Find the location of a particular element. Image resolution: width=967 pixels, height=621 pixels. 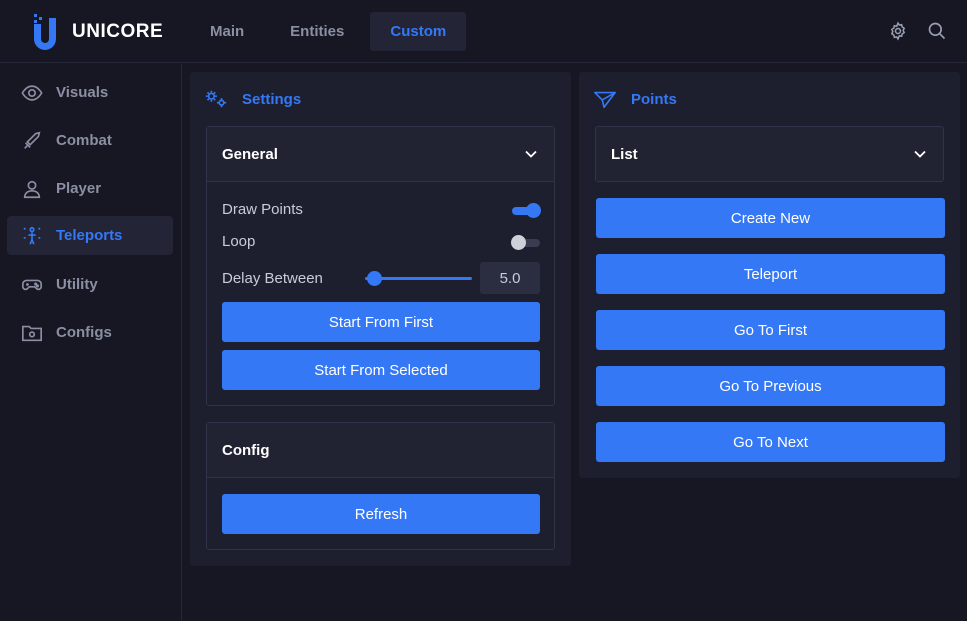

sidebar-item-visuals: Visuals is located at coordinates (90, 92).